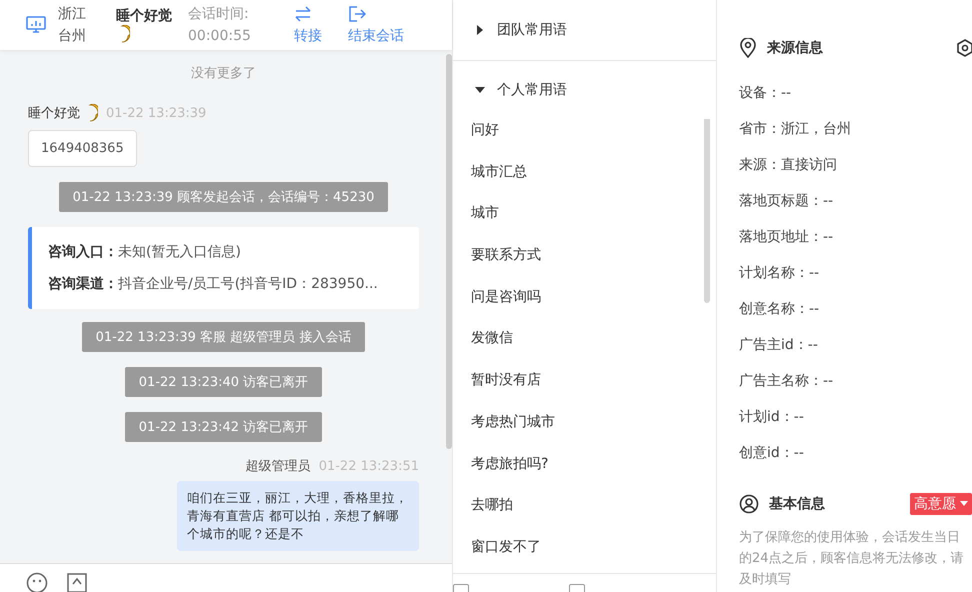 This screenshot has width=972, height=592. I want to click on section-title: 基本信息, so click(797, 504).